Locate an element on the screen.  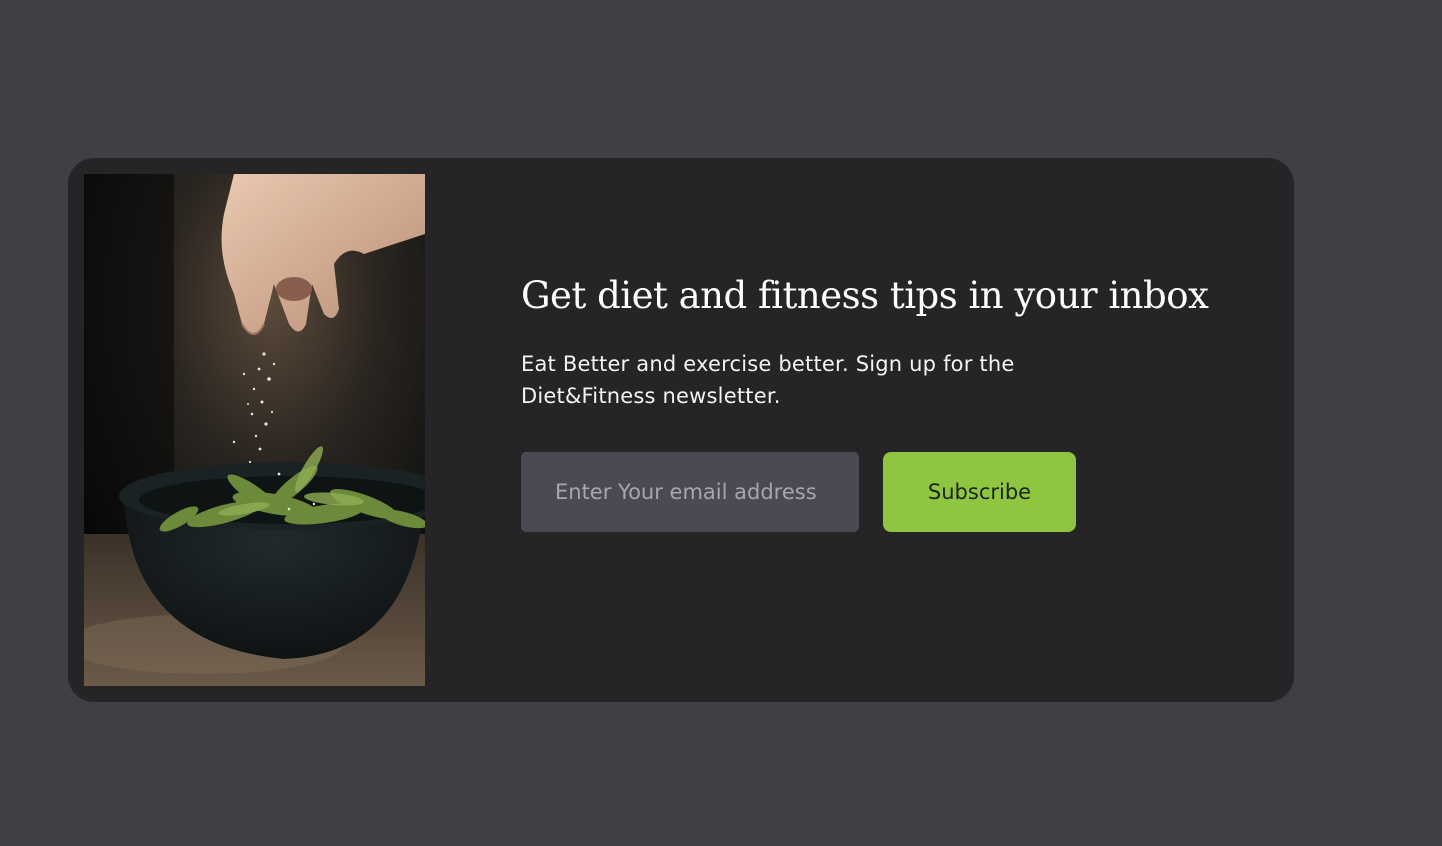
food-seasoning-photo is located at coordinates (254, 430).